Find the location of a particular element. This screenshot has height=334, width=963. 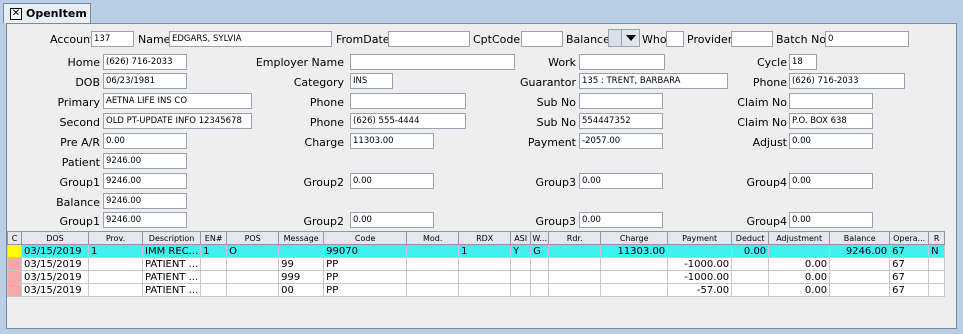

name-field: EDGARS, SYLVIA is located at coordinates (250, 39).